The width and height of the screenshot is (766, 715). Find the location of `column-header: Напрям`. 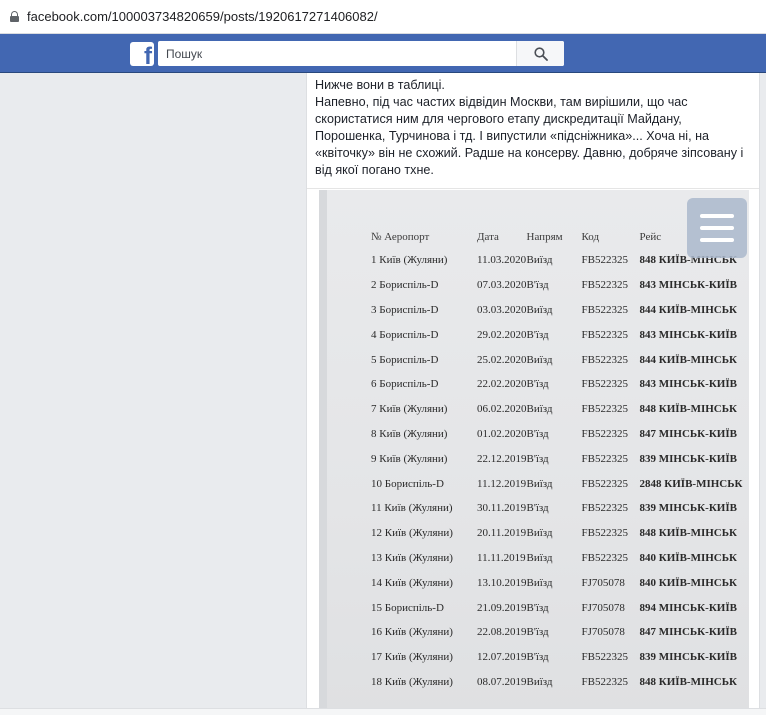

column-header: Напрям is located at coordinates (544, 237).